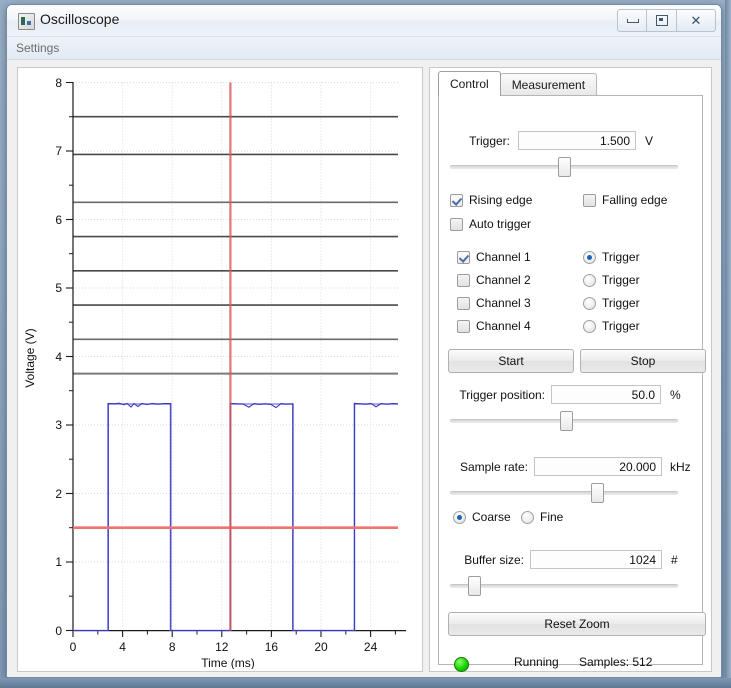  What do you see at coordinates (474, 586) in the screenshot?
I see `buffer-size-slider-thumb` at bounding box center [474, 586].